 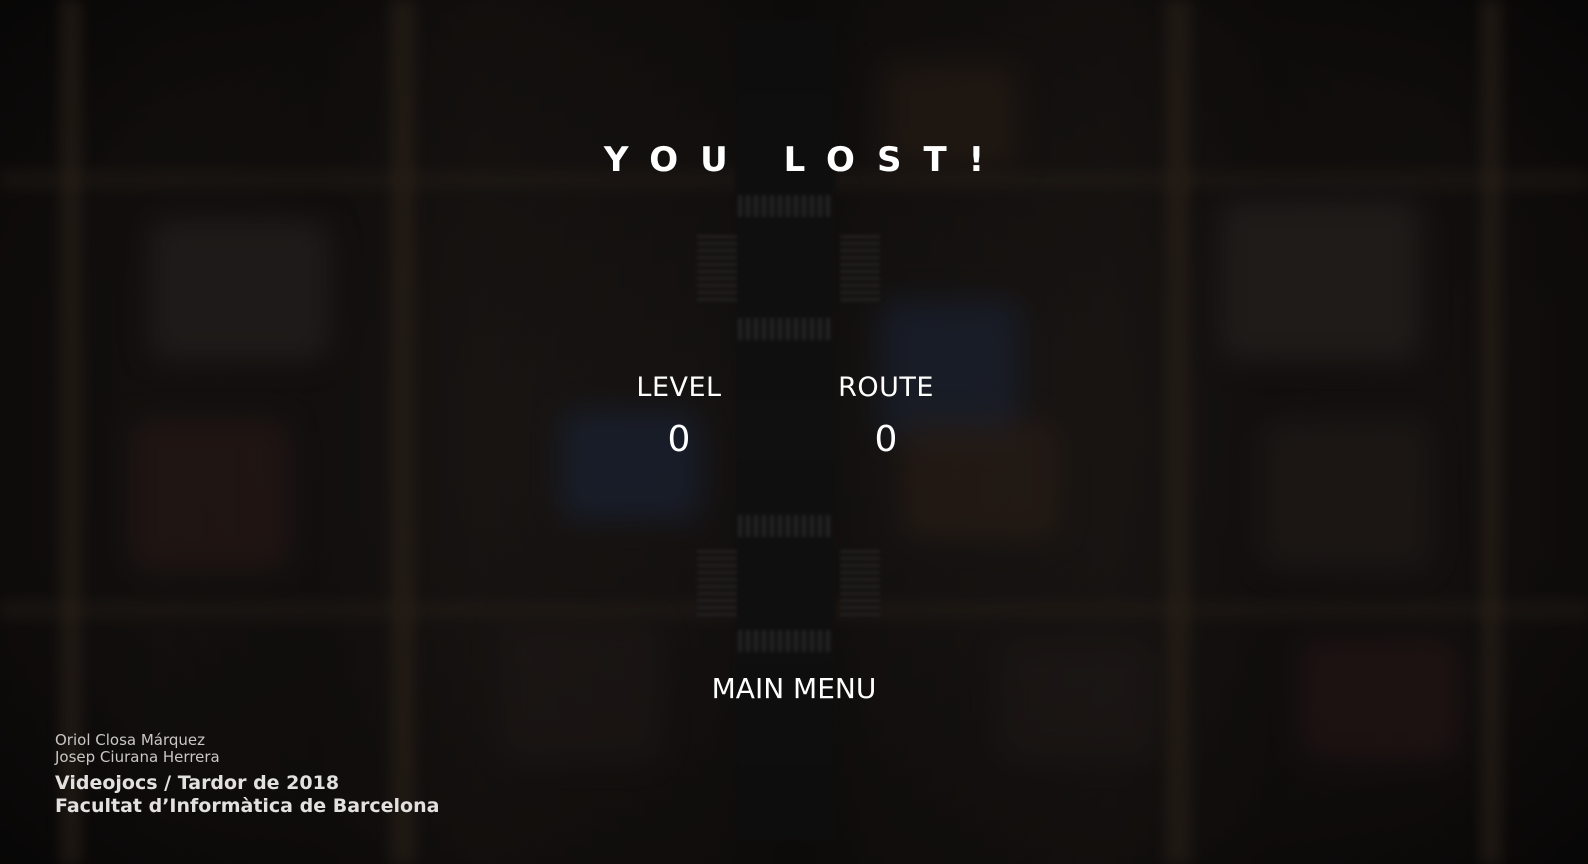 I want to click on level-value: 0, so click(x=679, y=439).